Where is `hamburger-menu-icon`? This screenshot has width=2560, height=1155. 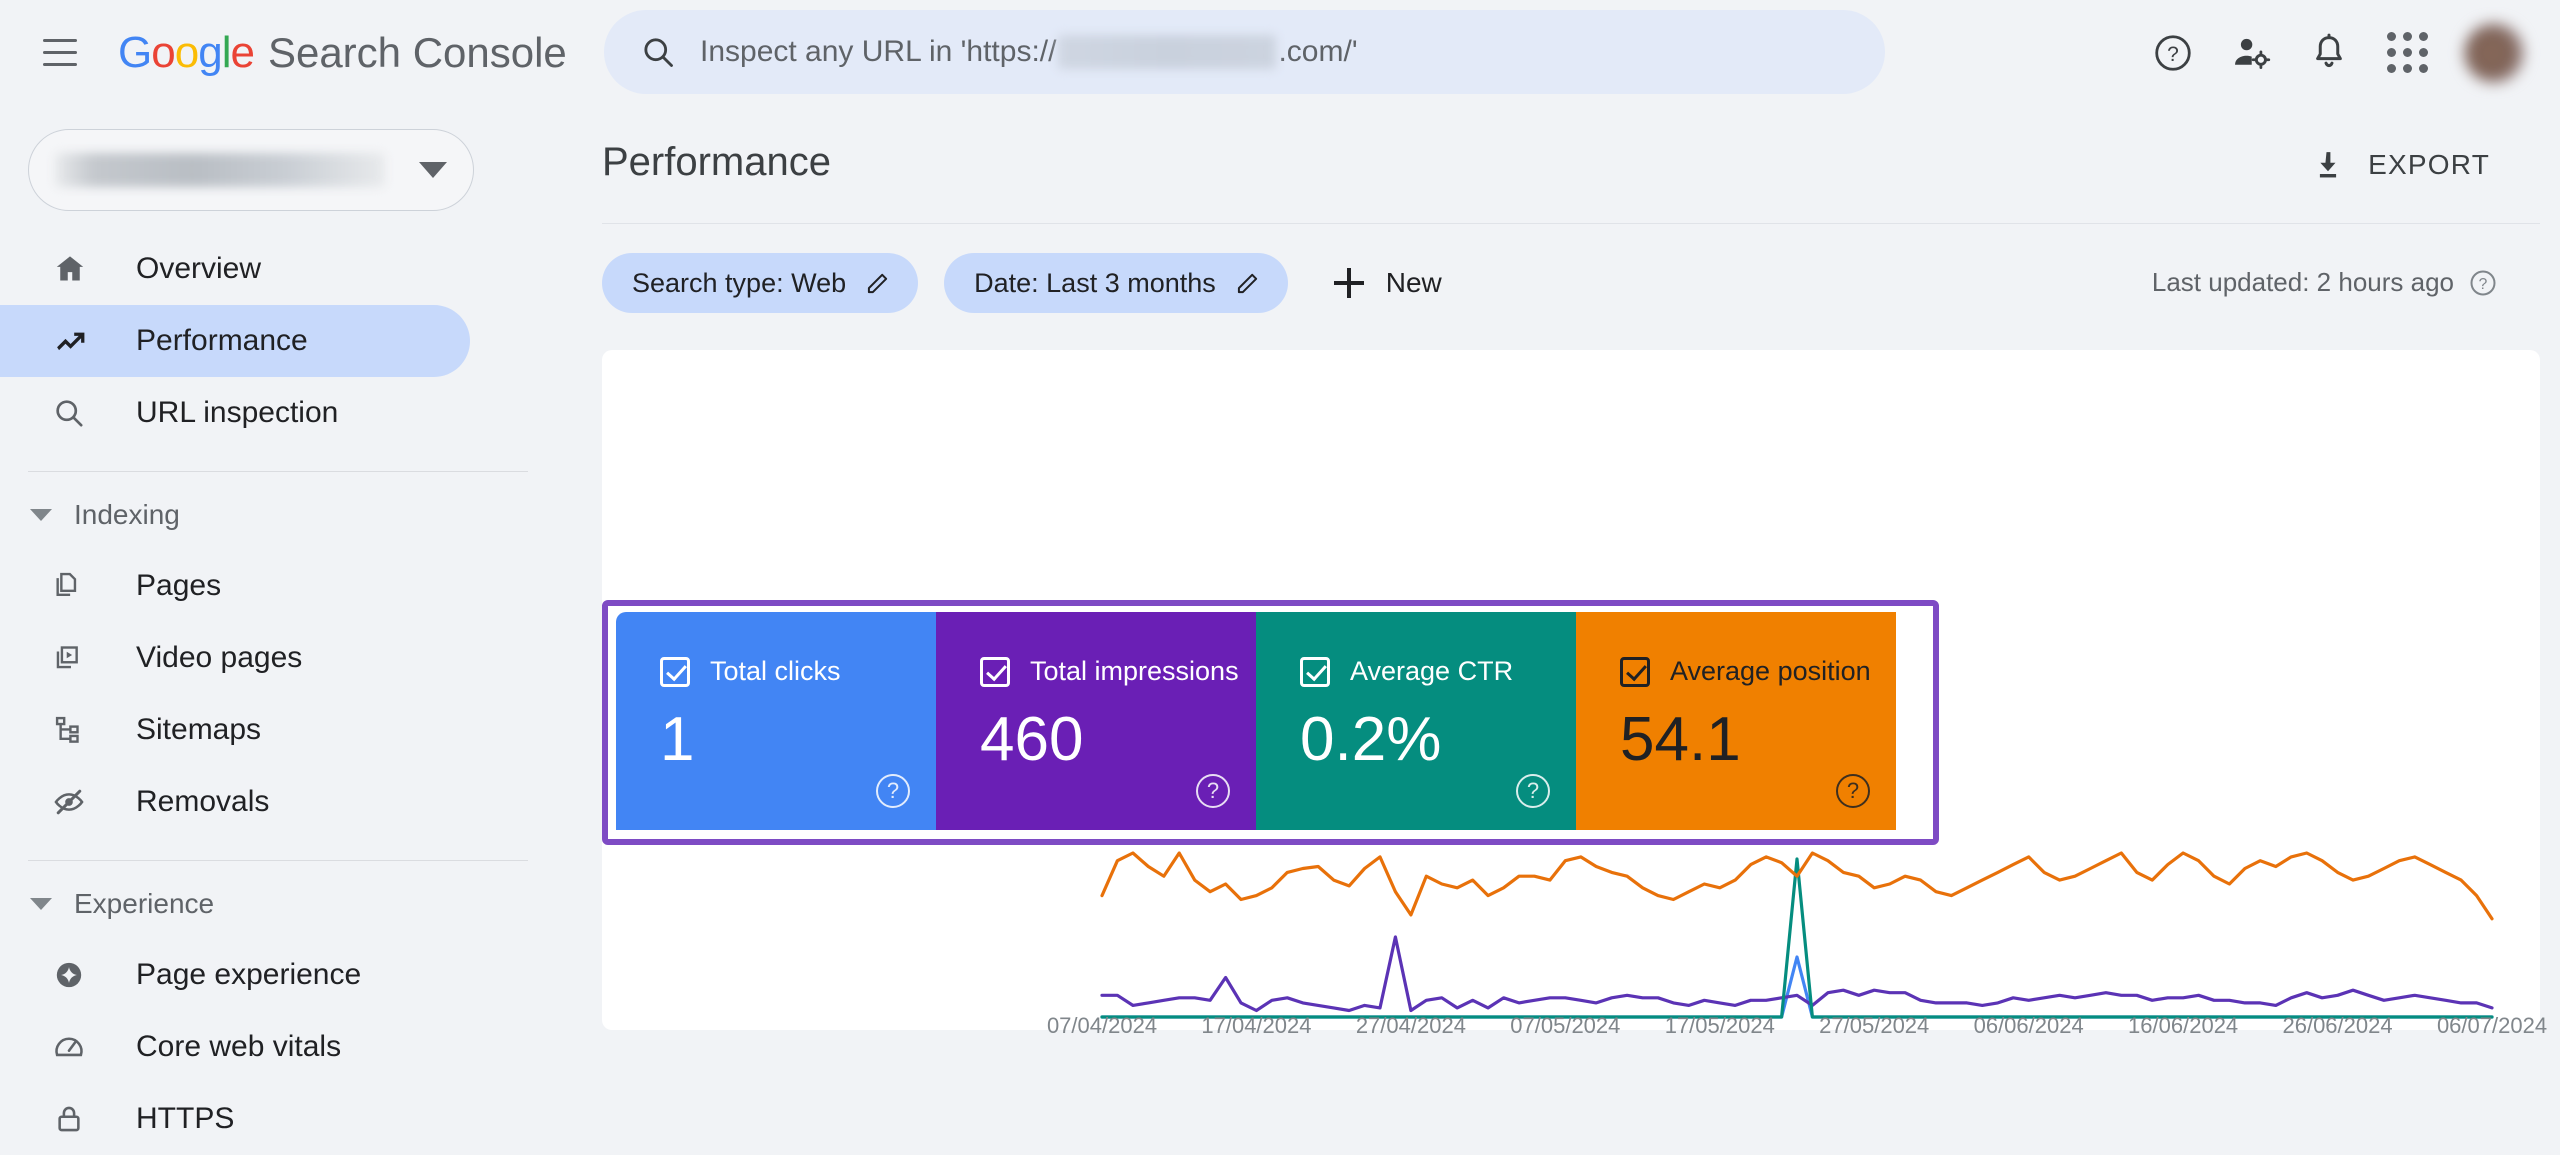
hamburger-menu-icon is located at coordinates (60, 53).